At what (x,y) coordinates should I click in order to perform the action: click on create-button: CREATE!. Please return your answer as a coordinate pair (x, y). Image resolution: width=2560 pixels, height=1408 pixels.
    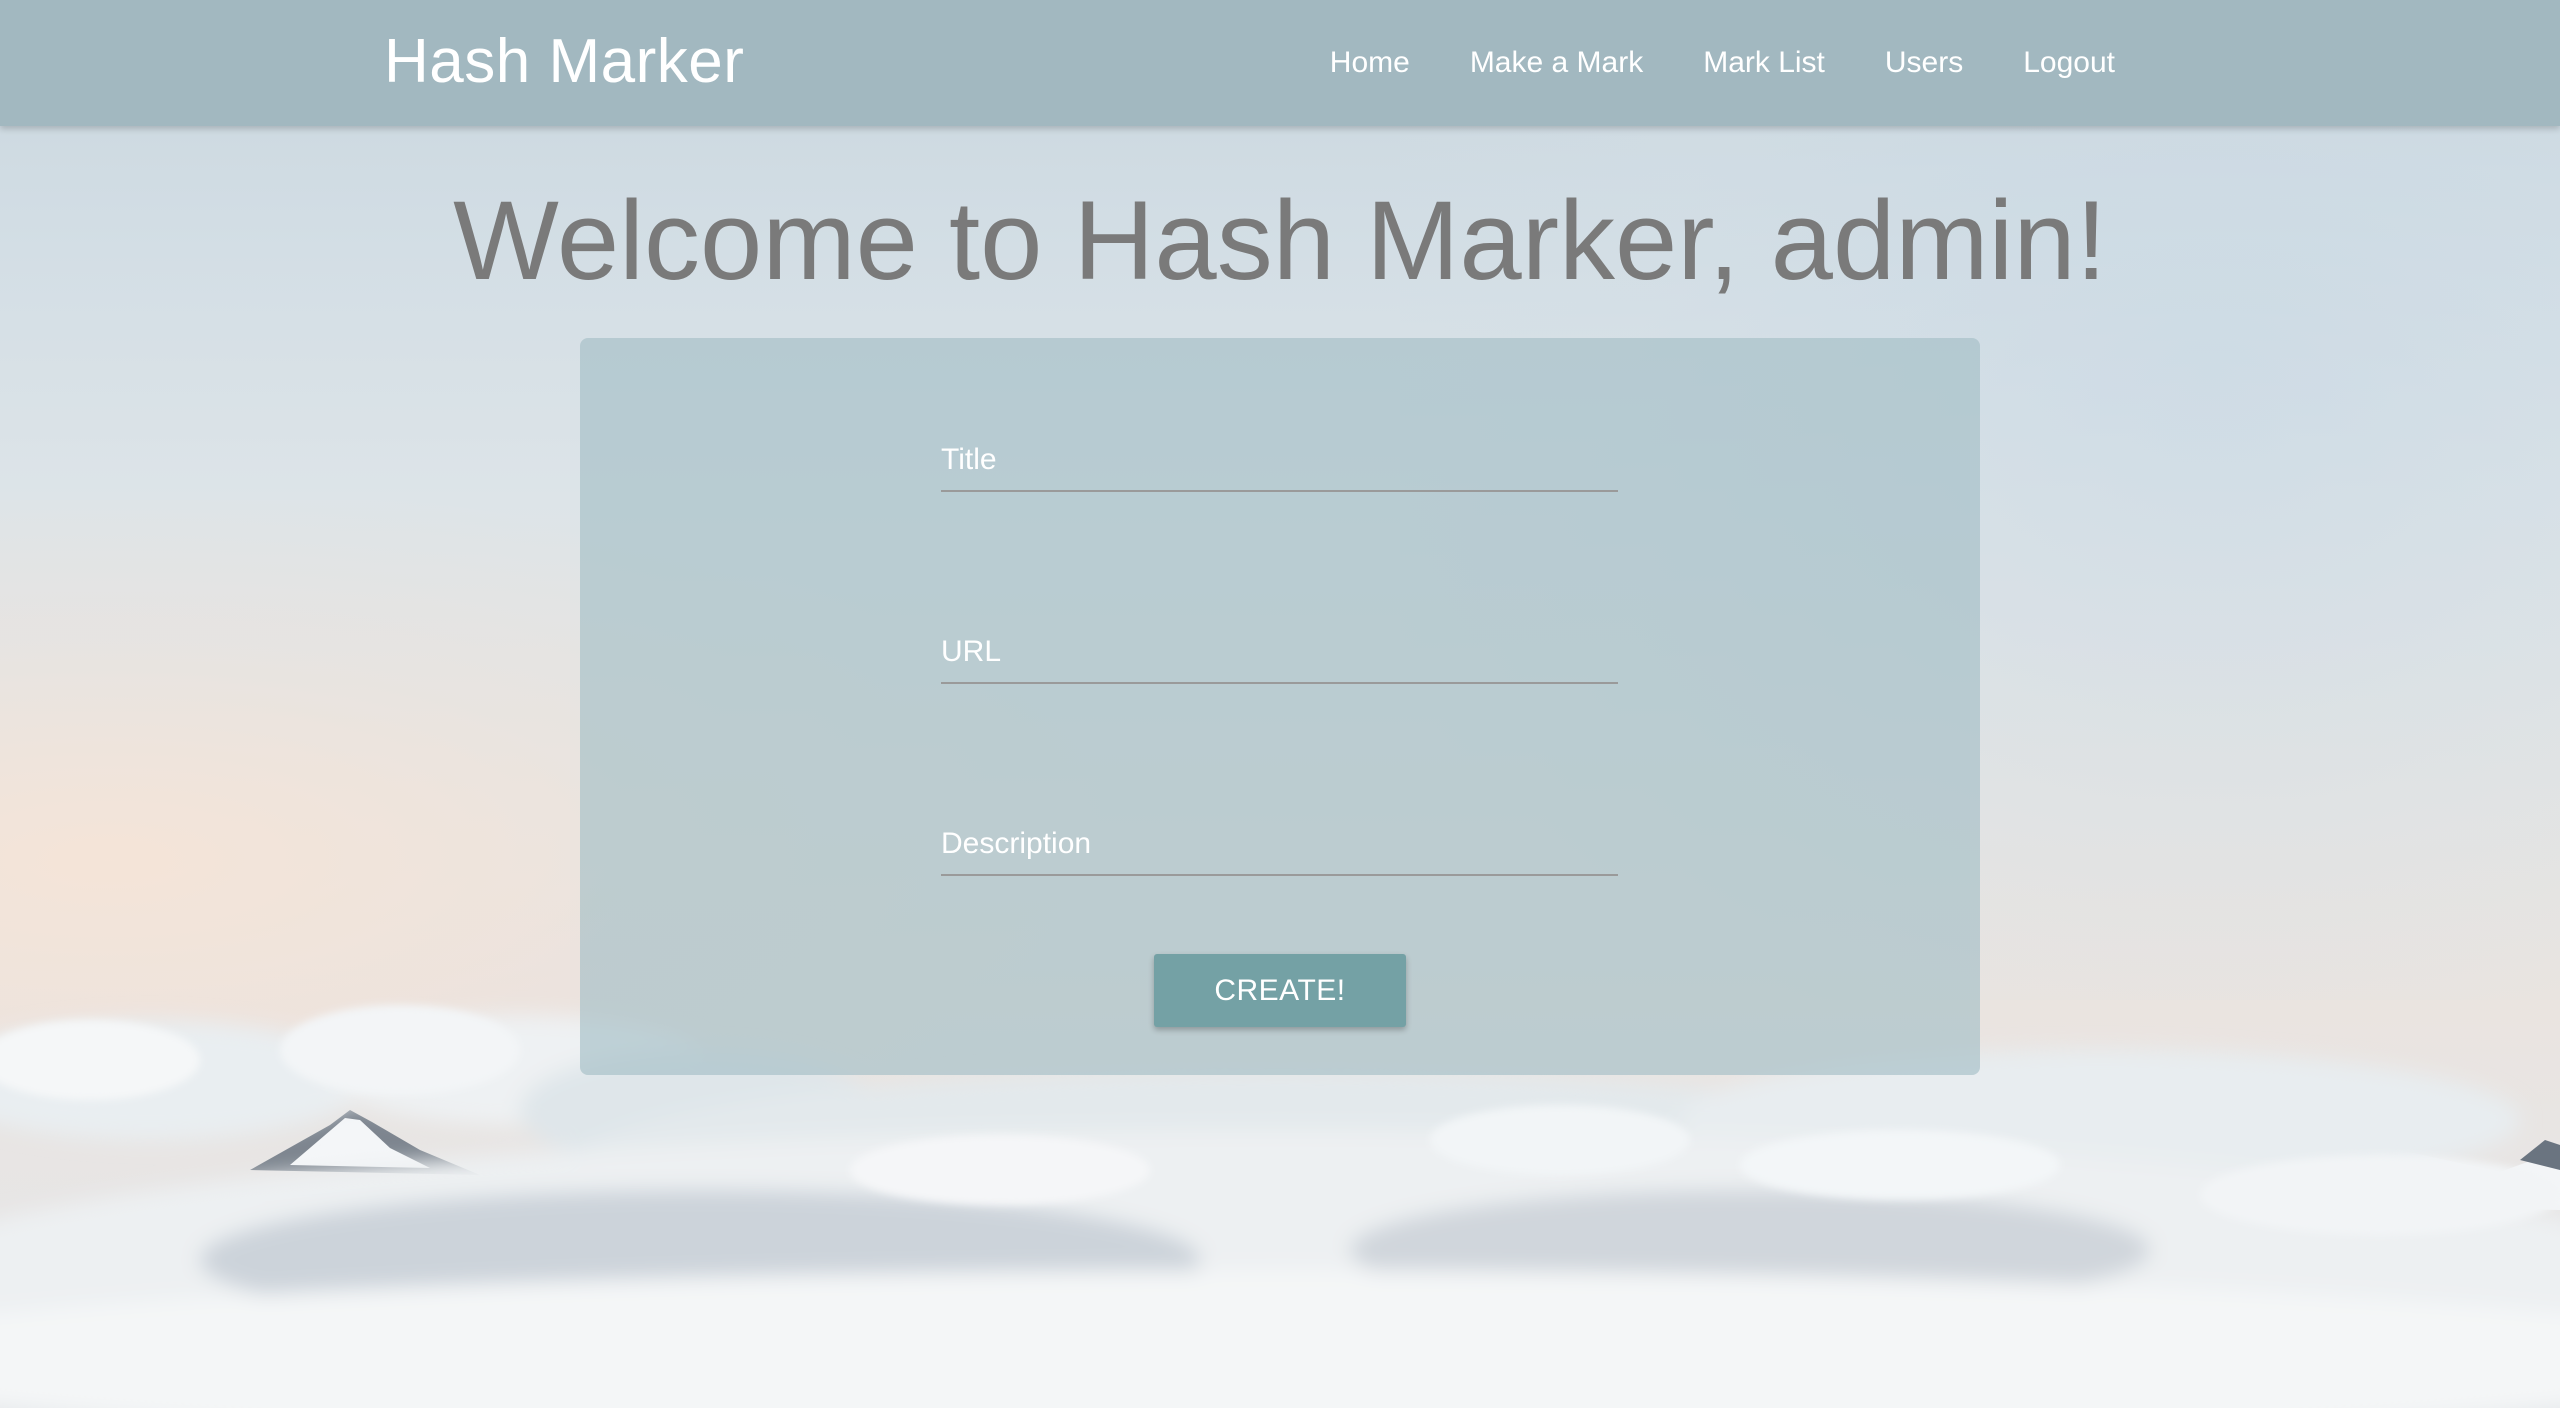
    Looking at the image, I should click on (1280, 990).